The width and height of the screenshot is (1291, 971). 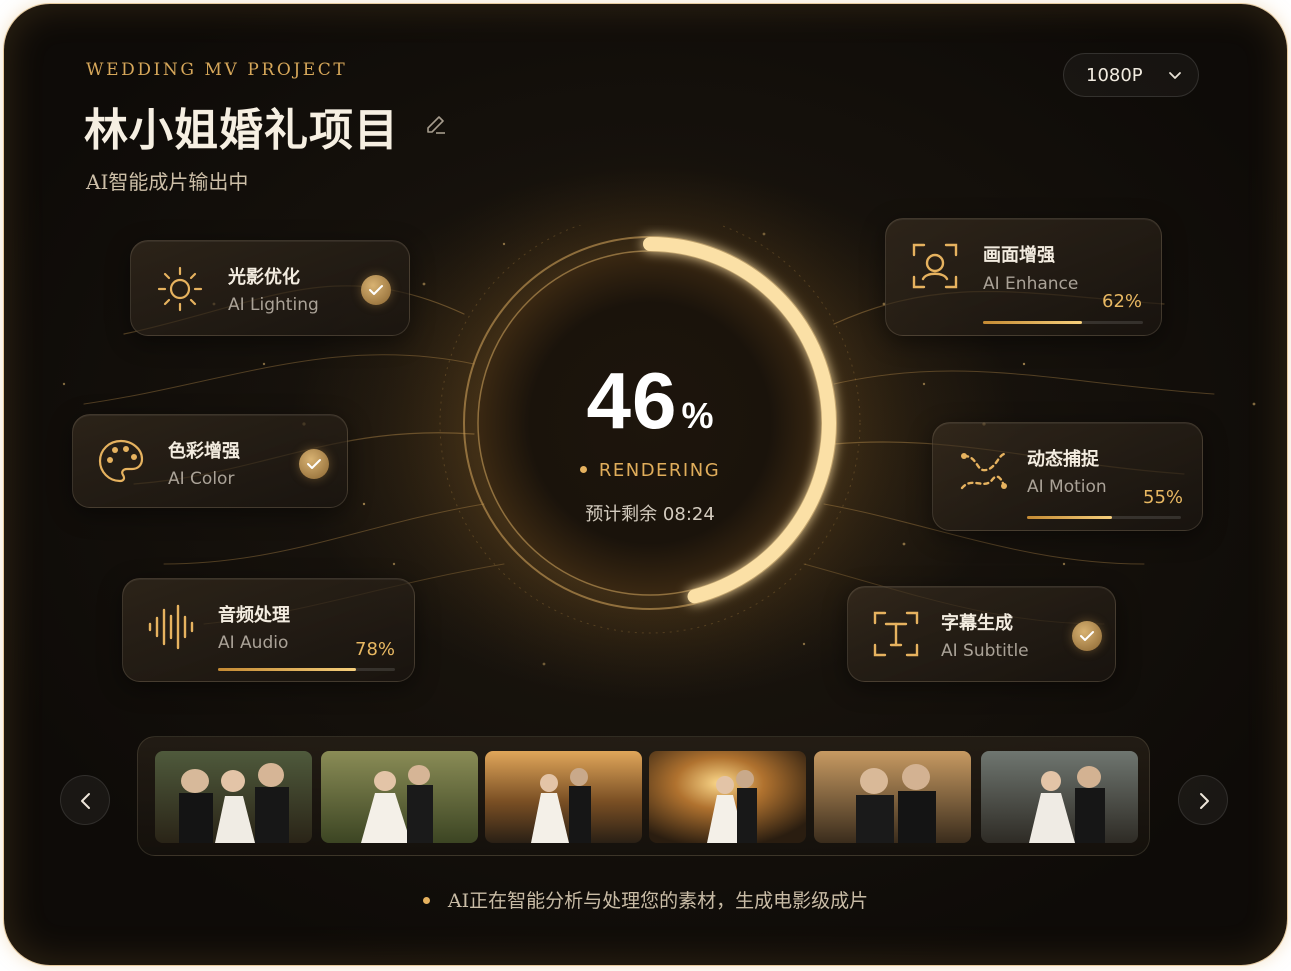 I want to click on face-scan-icon, so click(x=935, y=266).